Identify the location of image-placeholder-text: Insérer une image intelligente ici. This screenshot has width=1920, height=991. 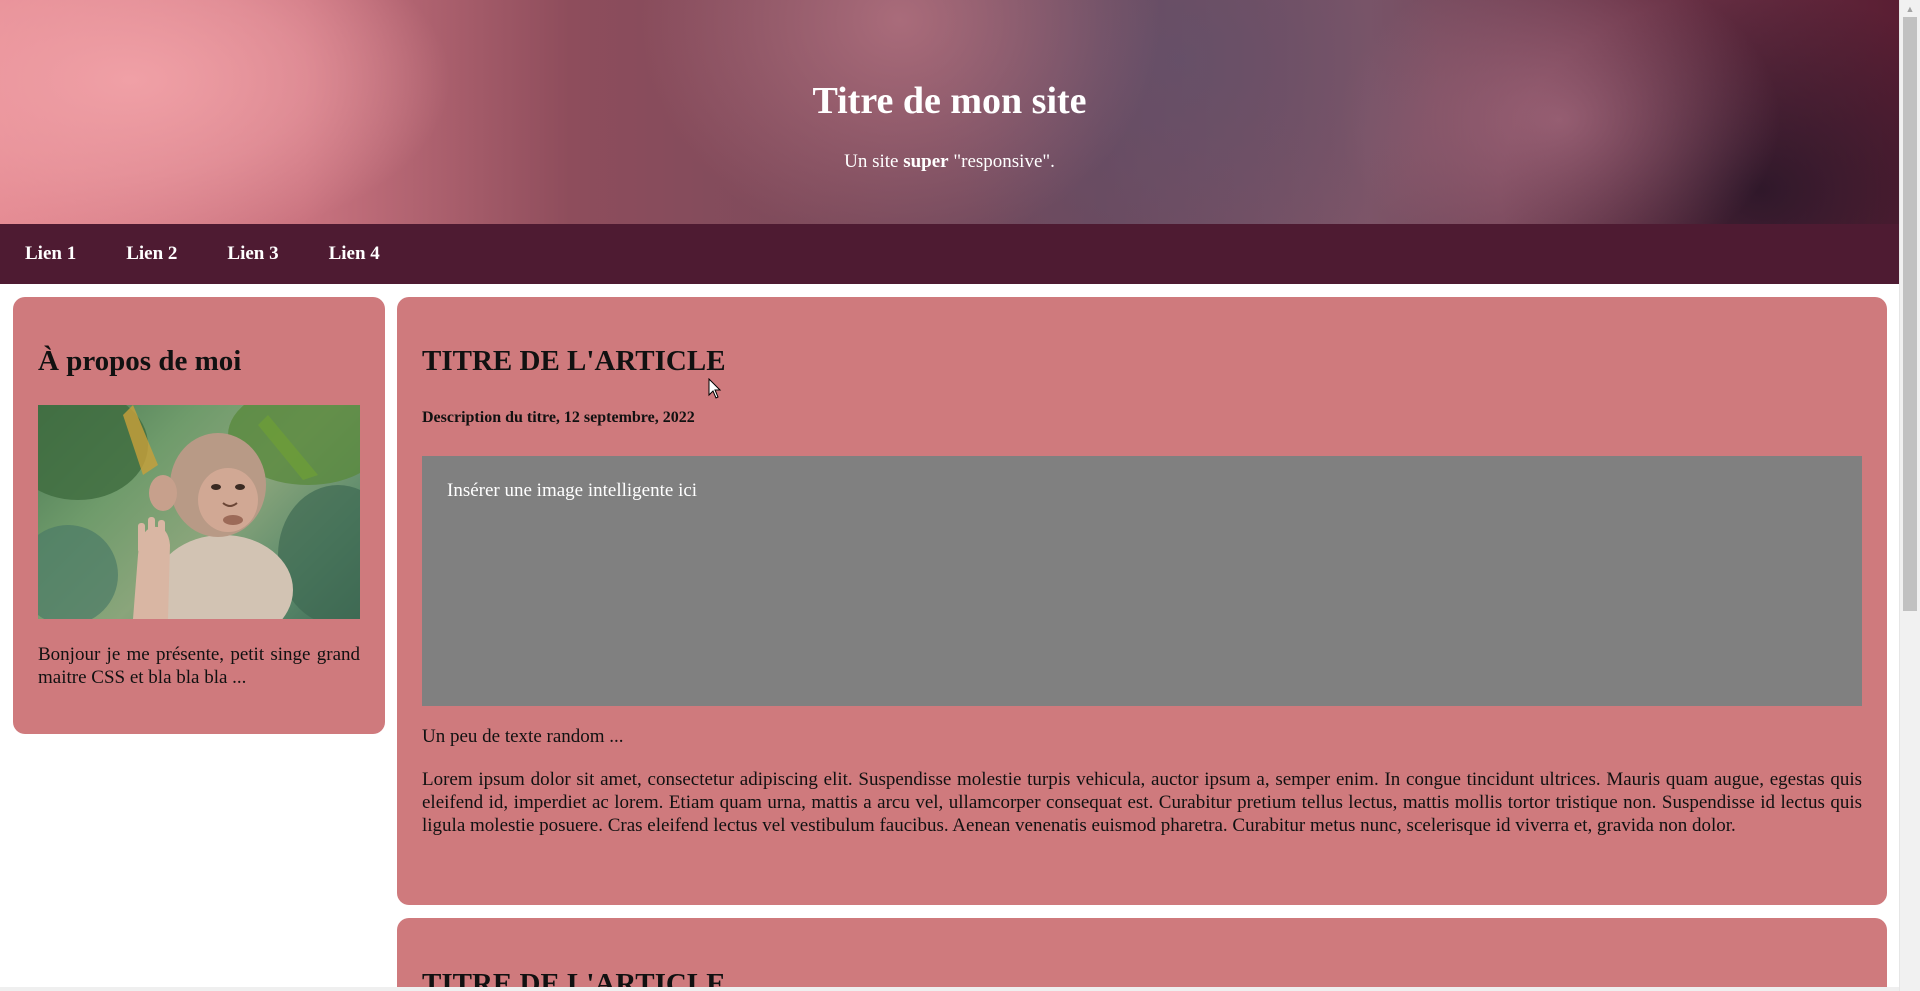
(572, 490).